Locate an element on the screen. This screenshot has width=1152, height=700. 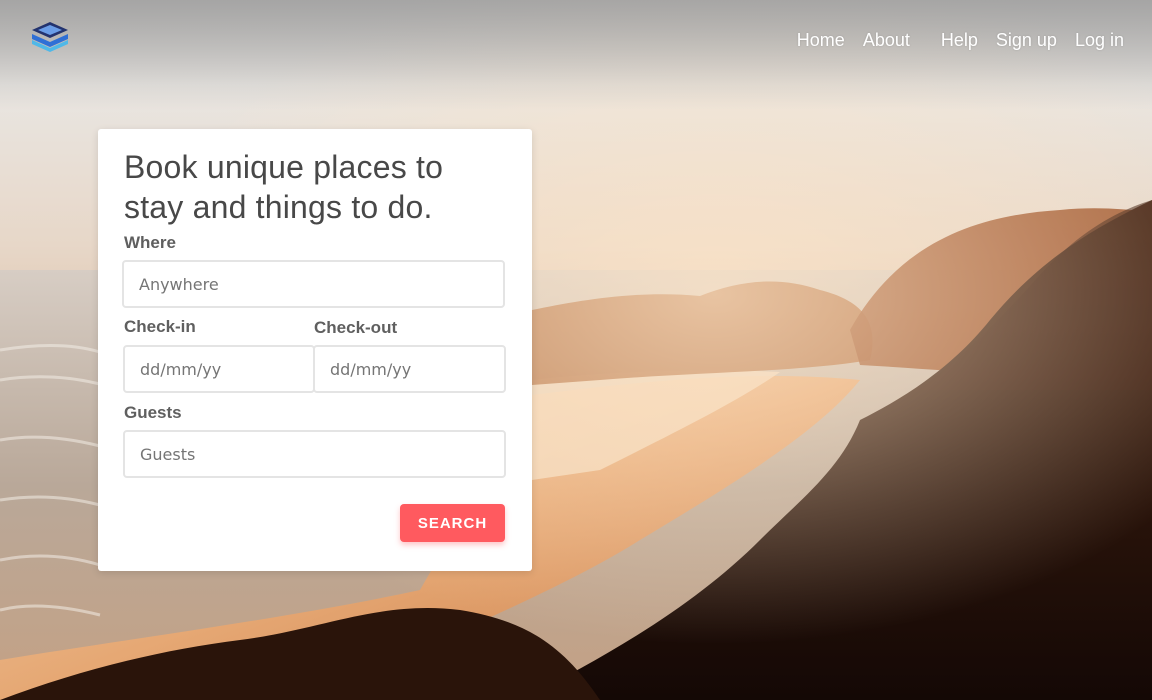
main-nav: Home About Help Sign up Log in is located at coordinates (951, 40).